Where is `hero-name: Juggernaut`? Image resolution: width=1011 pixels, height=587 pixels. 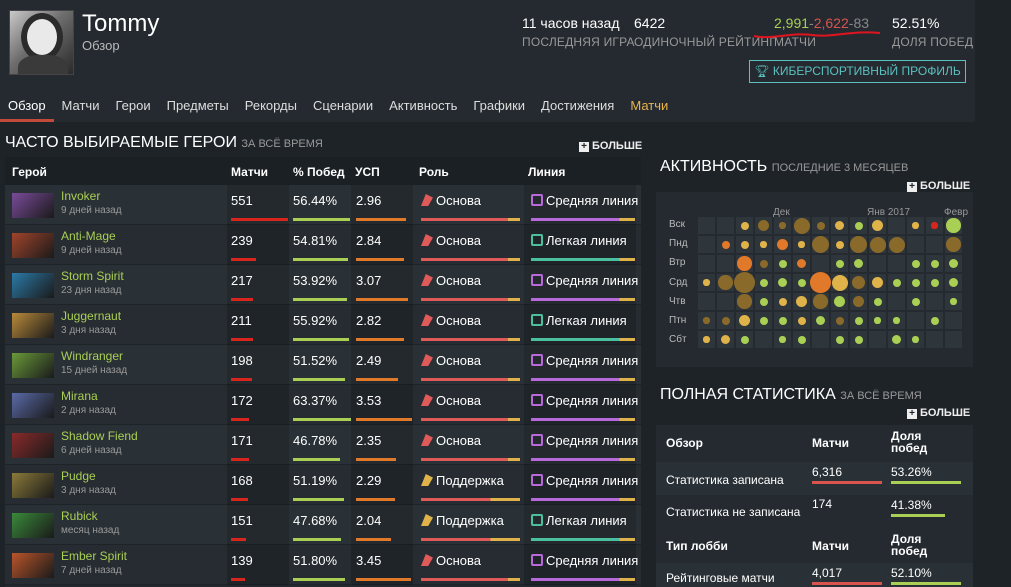
hero-name: Juggernaut is located at coordinates (91, 316).